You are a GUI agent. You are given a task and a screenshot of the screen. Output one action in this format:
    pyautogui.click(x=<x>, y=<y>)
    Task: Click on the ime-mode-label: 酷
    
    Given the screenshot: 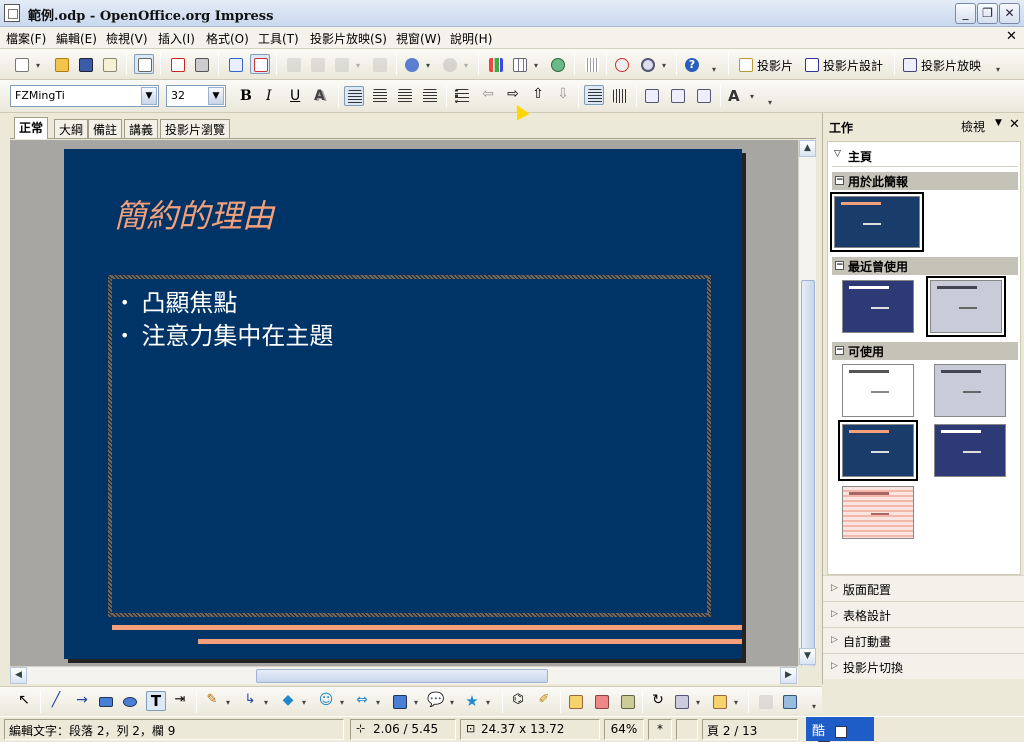 What is the action you would take?
    pyautogui.click(x=818, y=731)
    